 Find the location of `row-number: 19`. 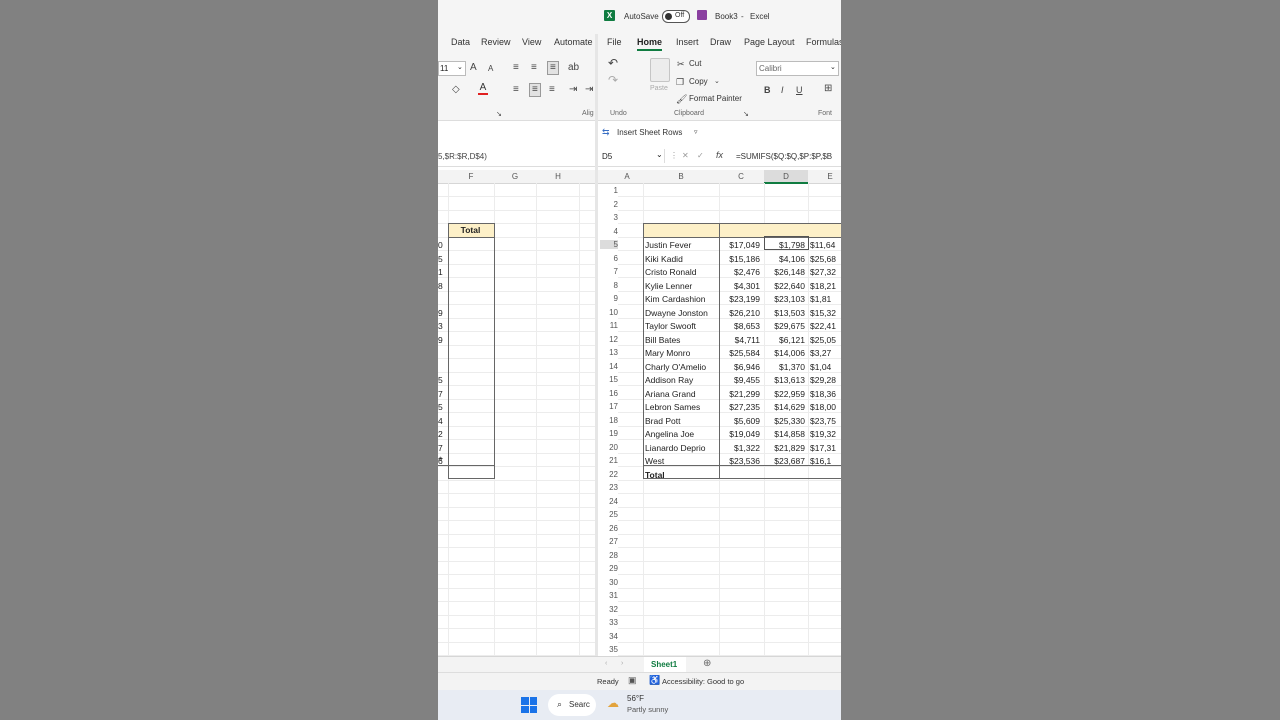

row-number: 19 is located at coordinates (609, 433).